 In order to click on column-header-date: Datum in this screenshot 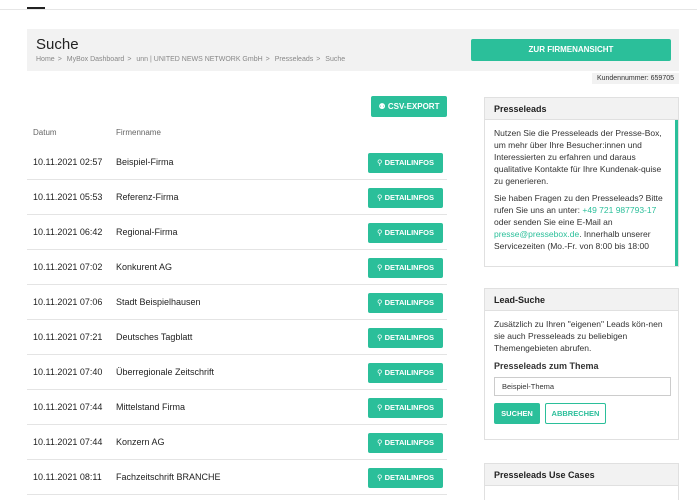, I will do `click(45, 132)`.